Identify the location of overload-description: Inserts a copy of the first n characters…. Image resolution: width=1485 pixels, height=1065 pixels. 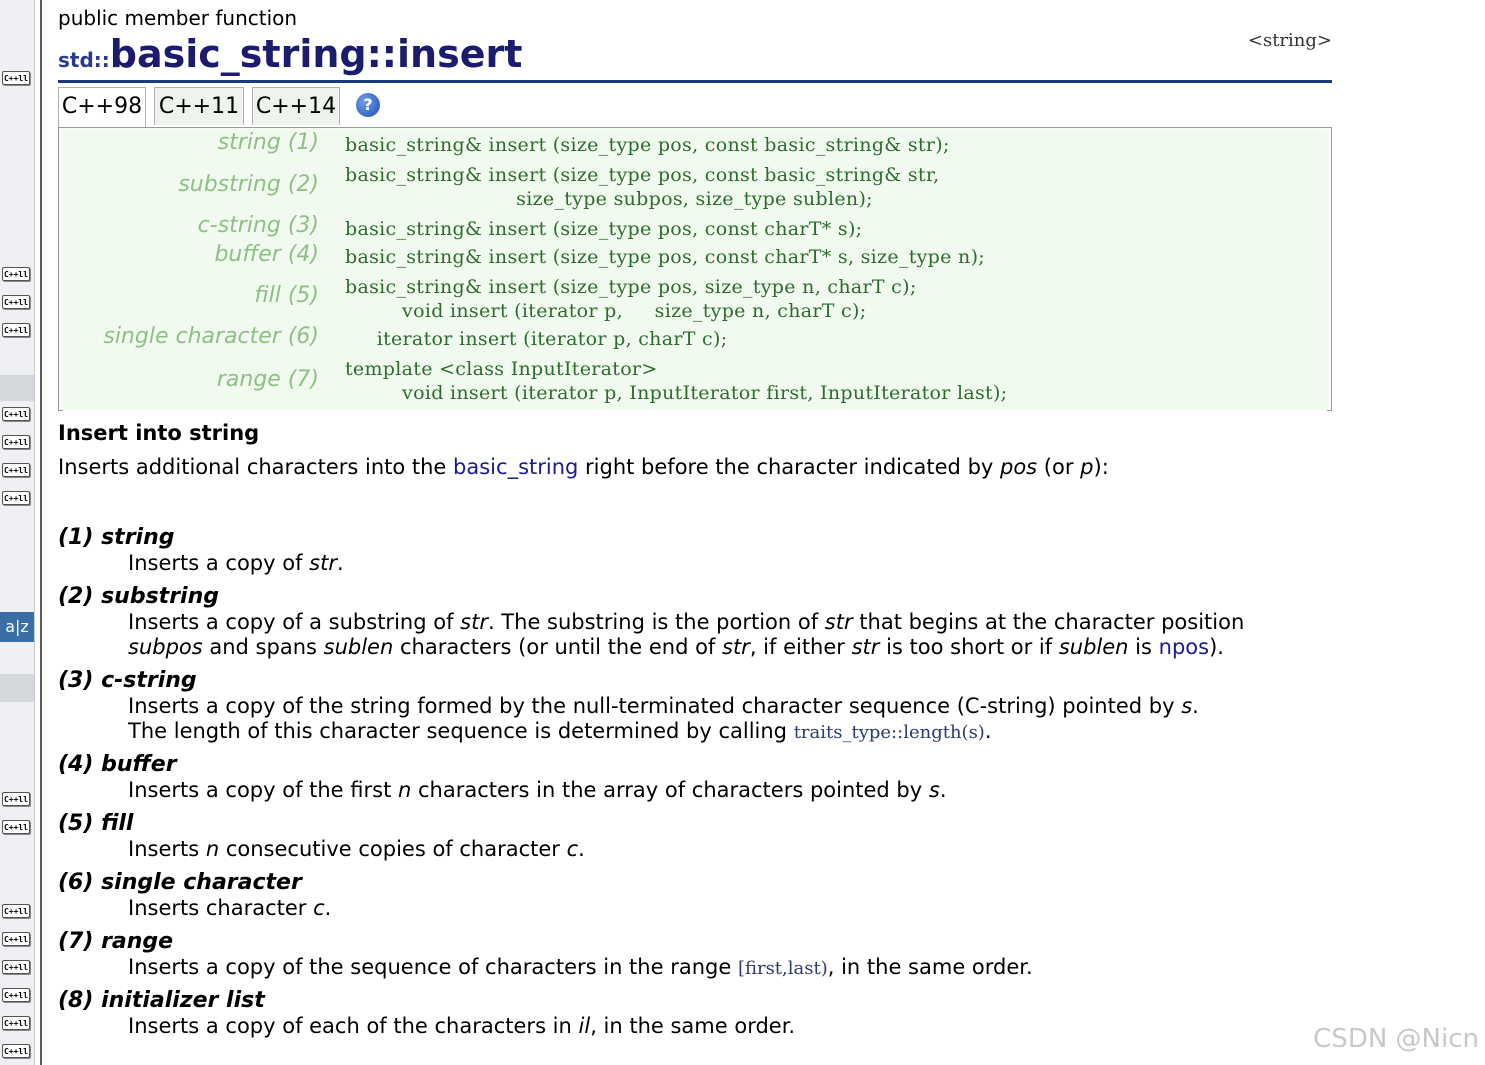
(537, 790).